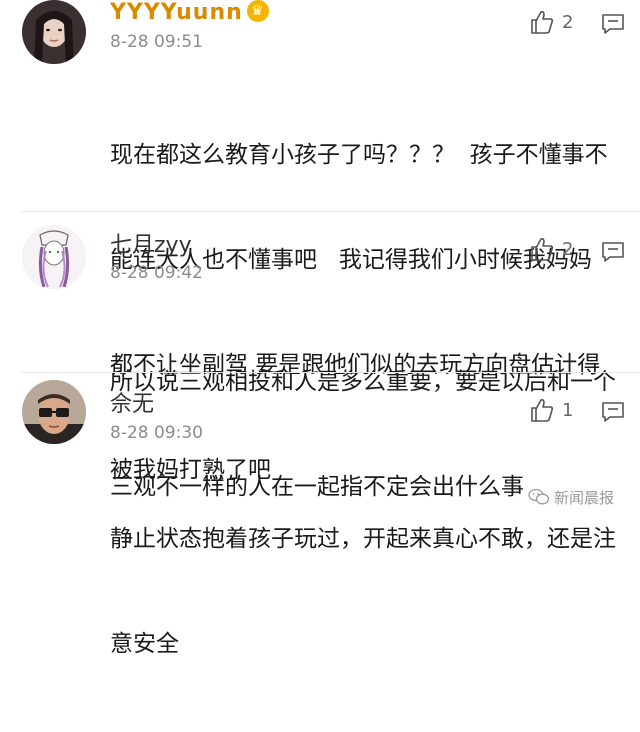 This screenshot has width=640, height=732. What do you see at coordinates (132, 405) in the screenshot?
I see `username: 佘无` at bounding box center [132, 405].